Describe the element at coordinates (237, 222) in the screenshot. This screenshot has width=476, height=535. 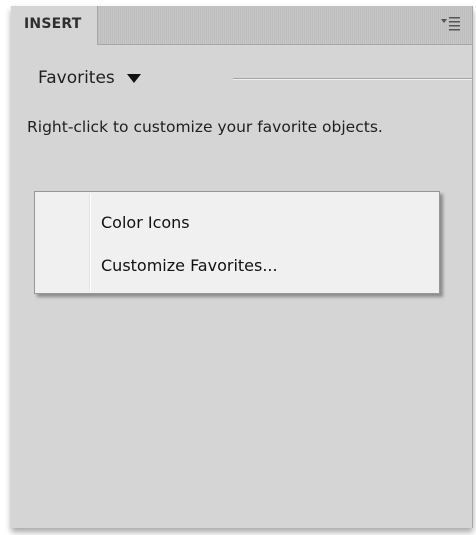
I see `menu-item-color-icons: Color Icons` at that location.